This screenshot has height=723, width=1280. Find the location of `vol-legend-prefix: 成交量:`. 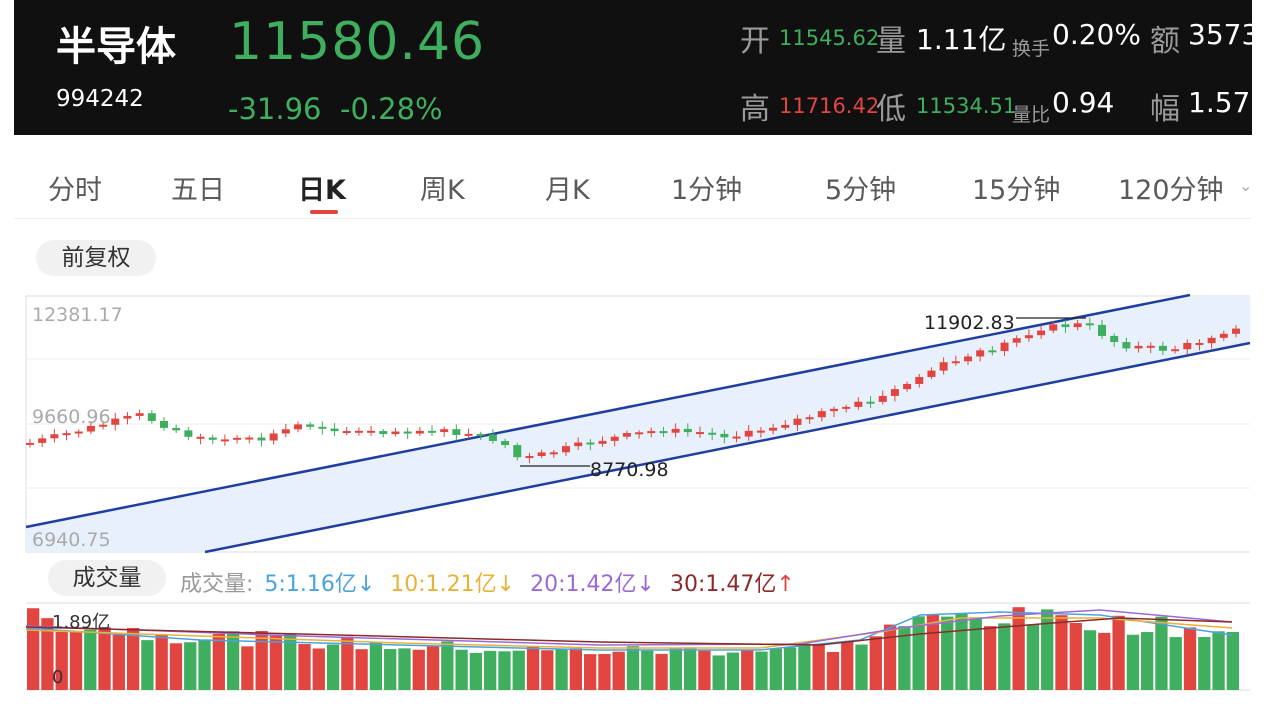

vol-legend-prefix: 成交量: is located at coordinates (217, 584).